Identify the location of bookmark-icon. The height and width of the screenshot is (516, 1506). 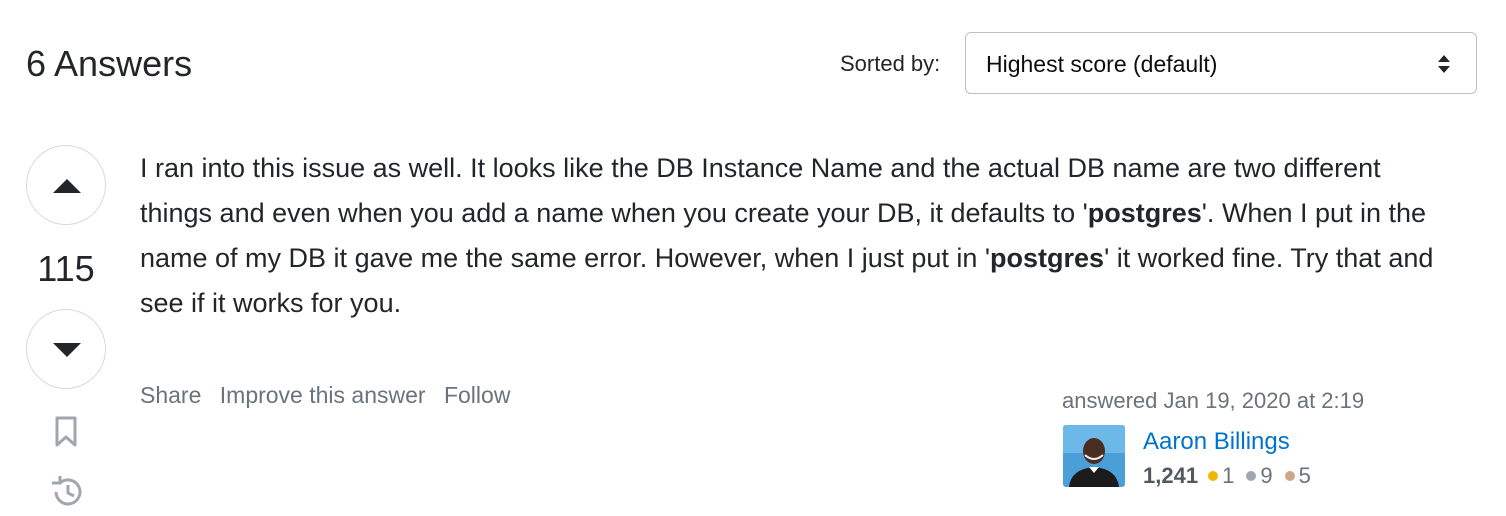
(66, 431).